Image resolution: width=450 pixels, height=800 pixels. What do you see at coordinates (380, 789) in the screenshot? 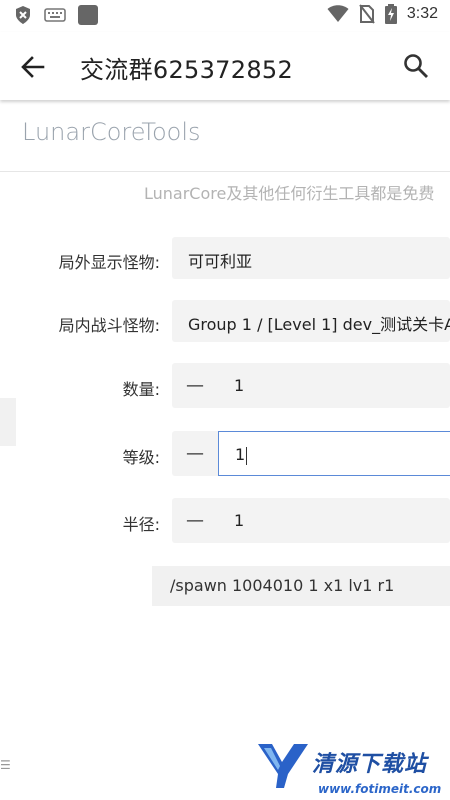
I see `watermark-url: www.fotimeit.com` at bounding box center [380, 789].